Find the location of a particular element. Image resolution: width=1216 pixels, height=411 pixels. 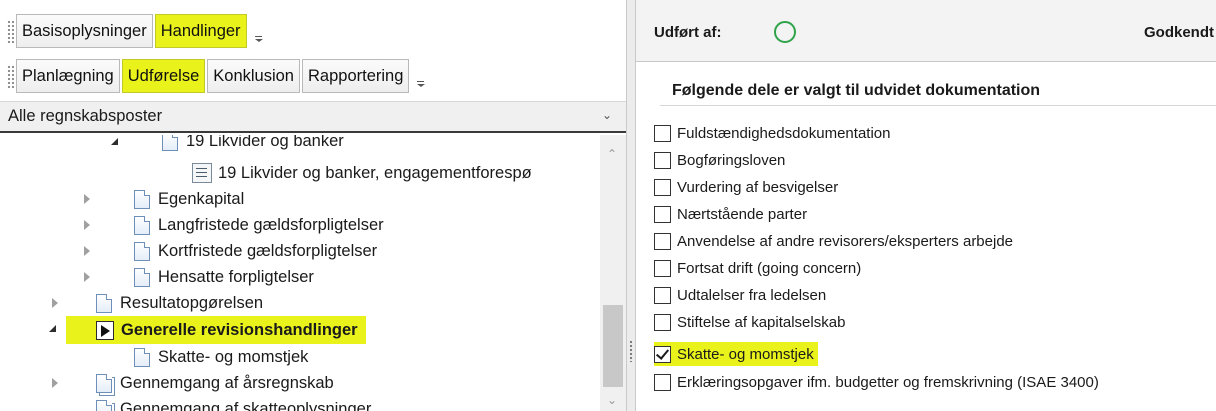

tree-node-label: Gennemgang af årsregnskab is located at coordinates (227, 382).